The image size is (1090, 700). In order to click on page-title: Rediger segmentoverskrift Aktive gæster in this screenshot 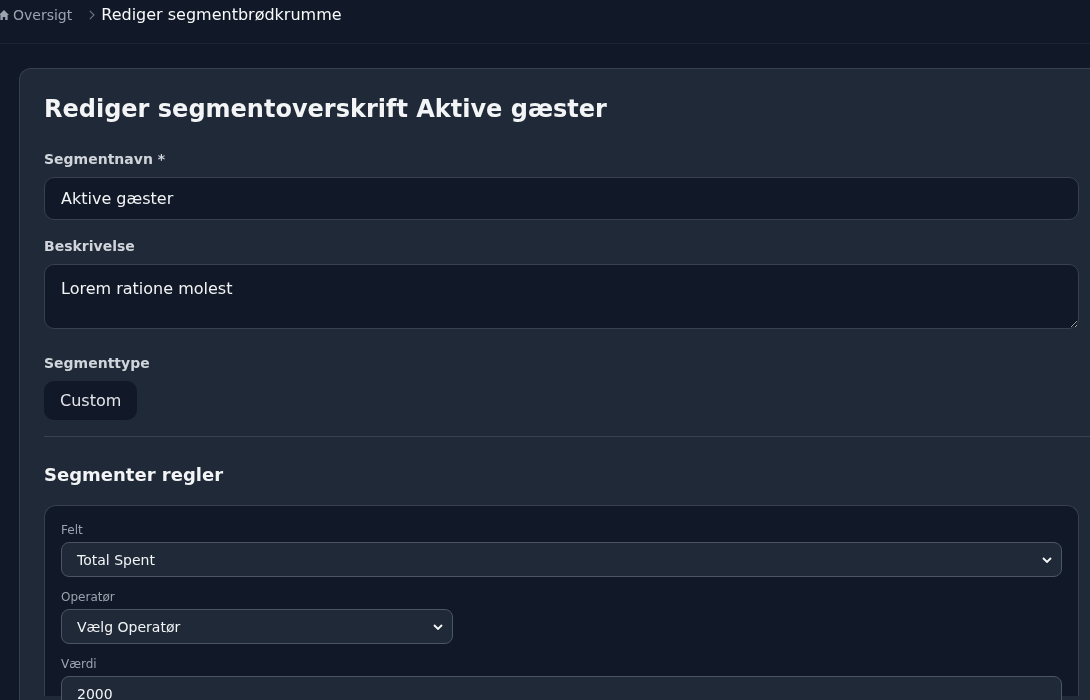, I will do `click(326, 109)`.